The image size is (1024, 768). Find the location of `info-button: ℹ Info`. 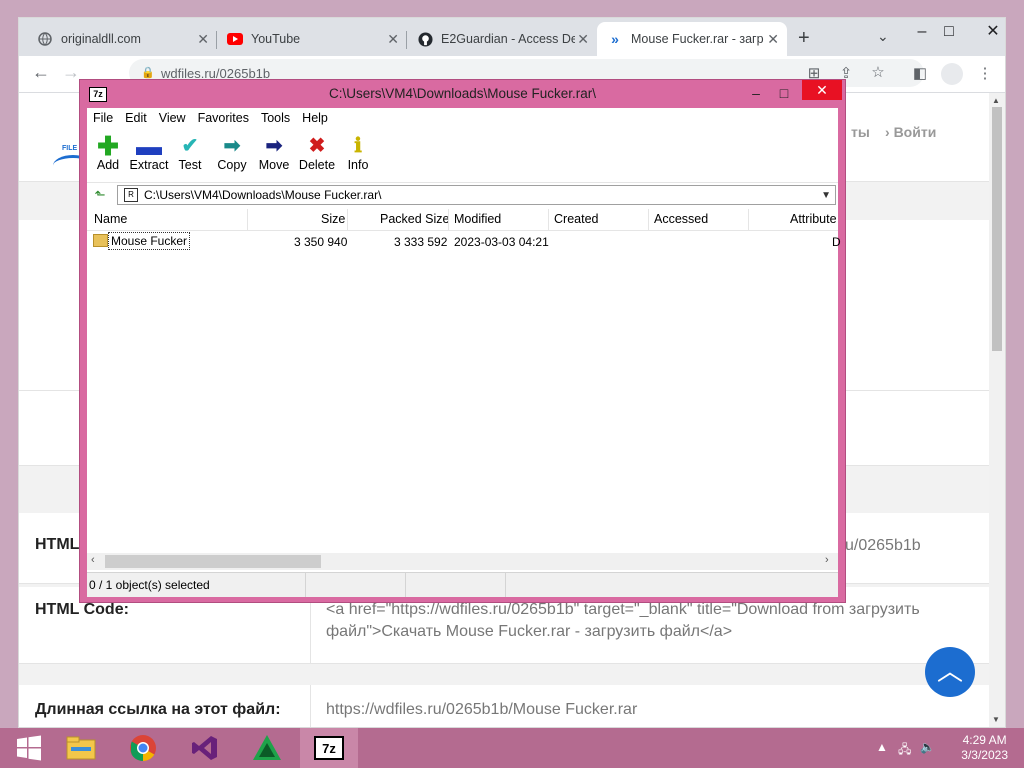

info-button: ℹ Info is located at coordinates (358, 153).